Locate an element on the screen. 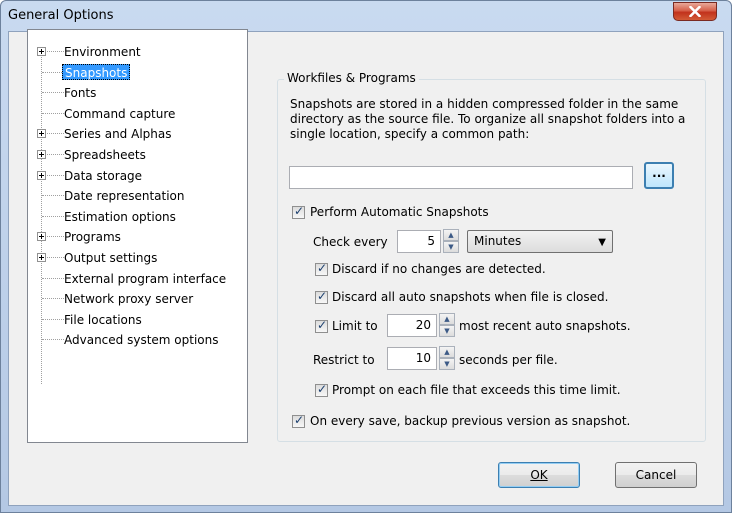  snapshot-path-input is located at coordinates (461, 177).